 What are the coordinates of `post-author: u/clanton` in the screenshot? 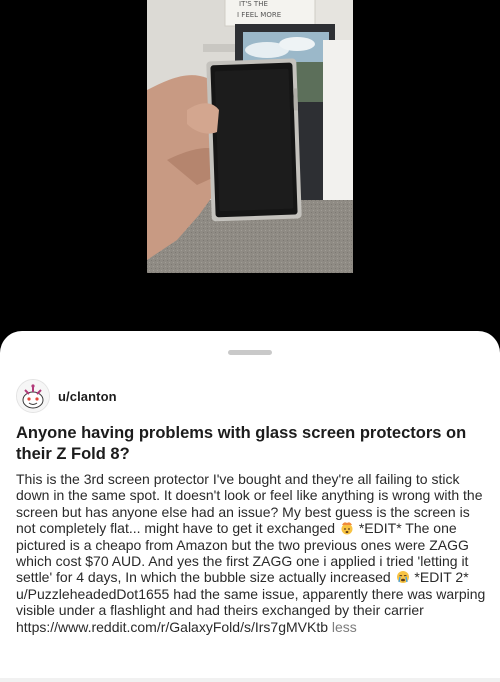 It's located at (66, 396).